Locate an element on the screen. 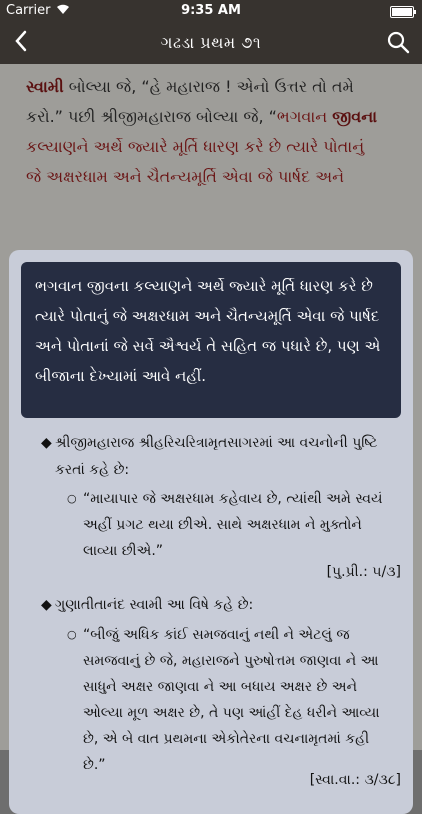  highlight-word: જીવના is located at coordinates (354, 116).